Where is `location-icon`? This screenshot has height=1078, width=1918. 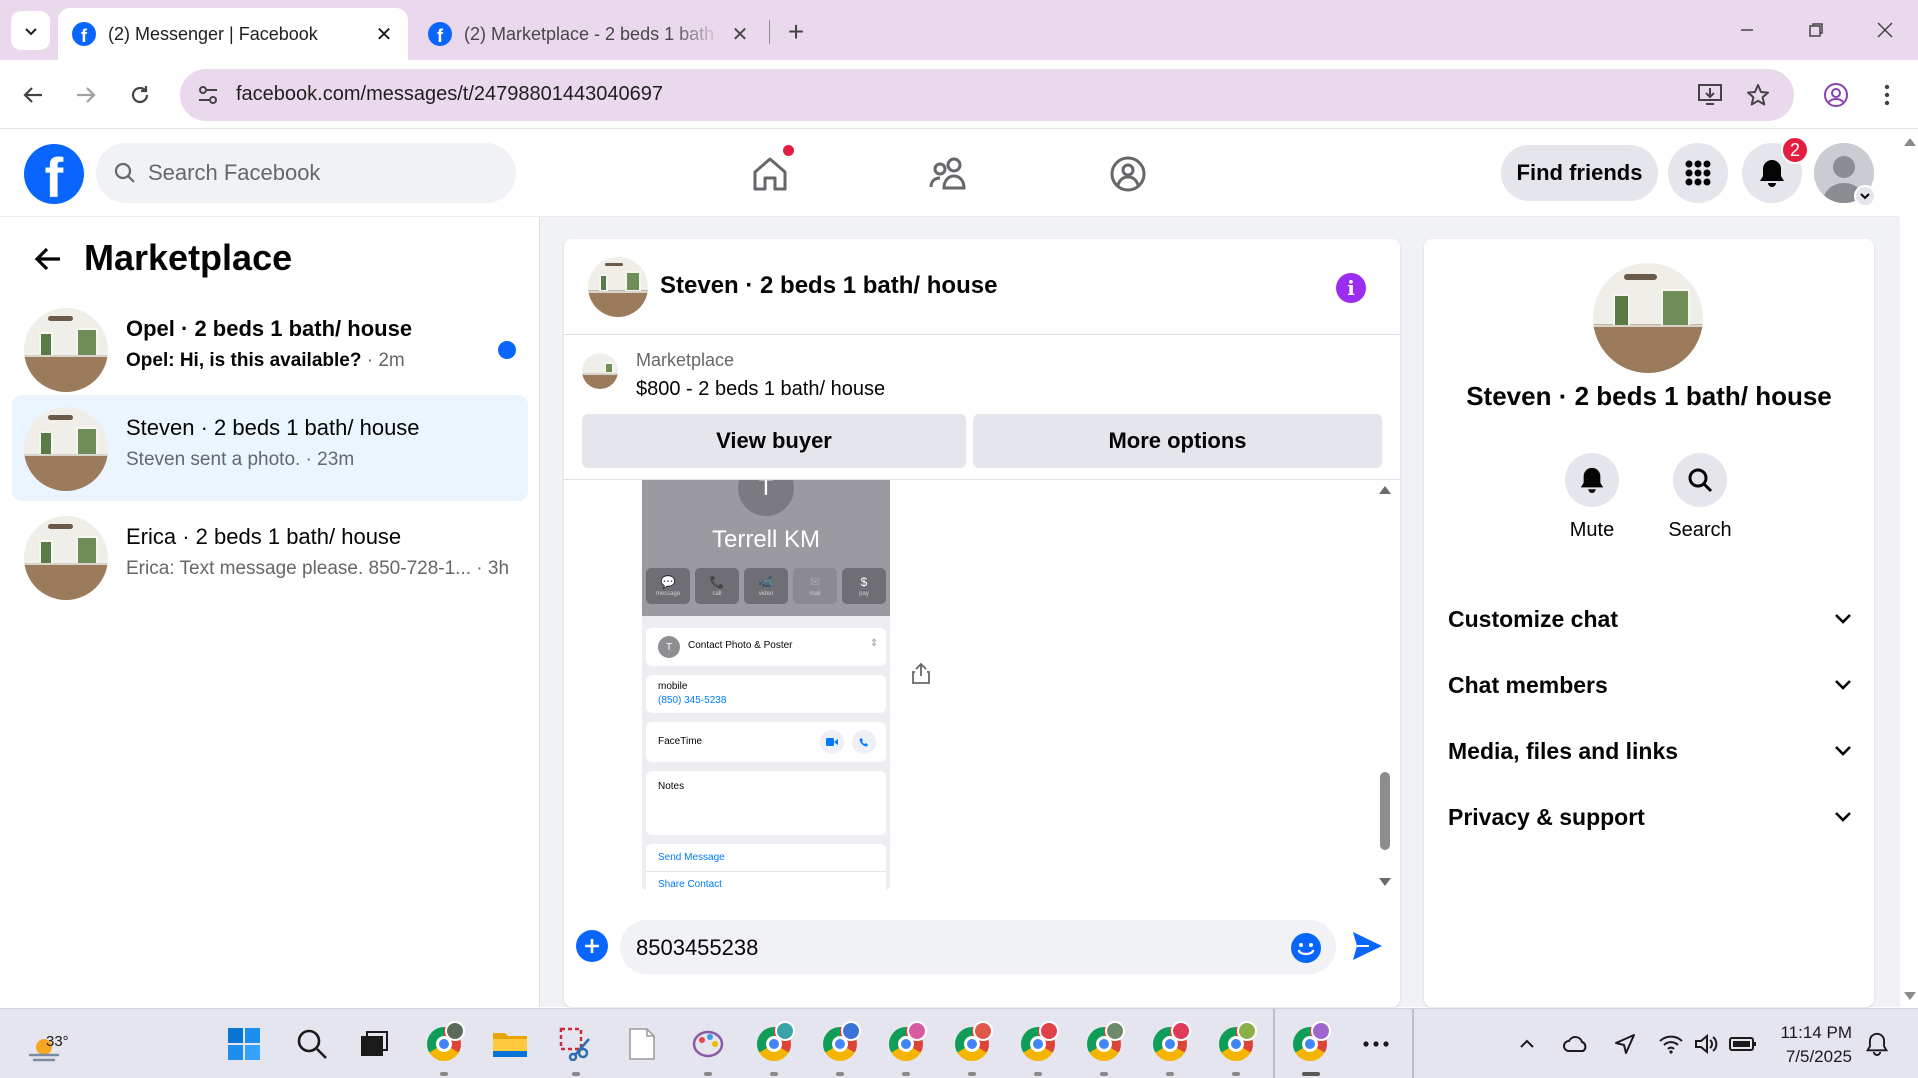 location-icon is located at coordinates (1625, 1044).